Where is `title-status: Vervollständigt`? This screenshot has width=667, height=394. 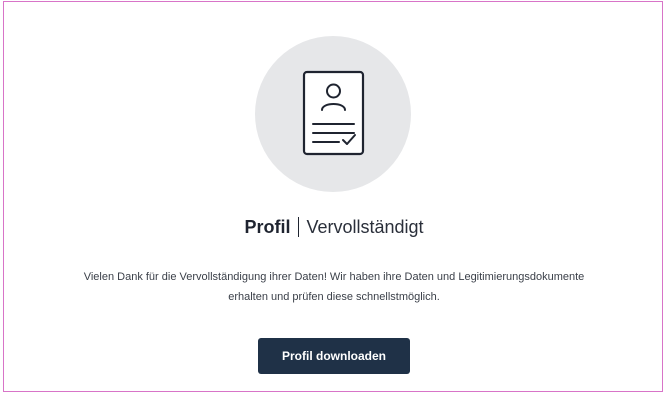
title-status: Vervollständigt is located at coordinates (365, 227).